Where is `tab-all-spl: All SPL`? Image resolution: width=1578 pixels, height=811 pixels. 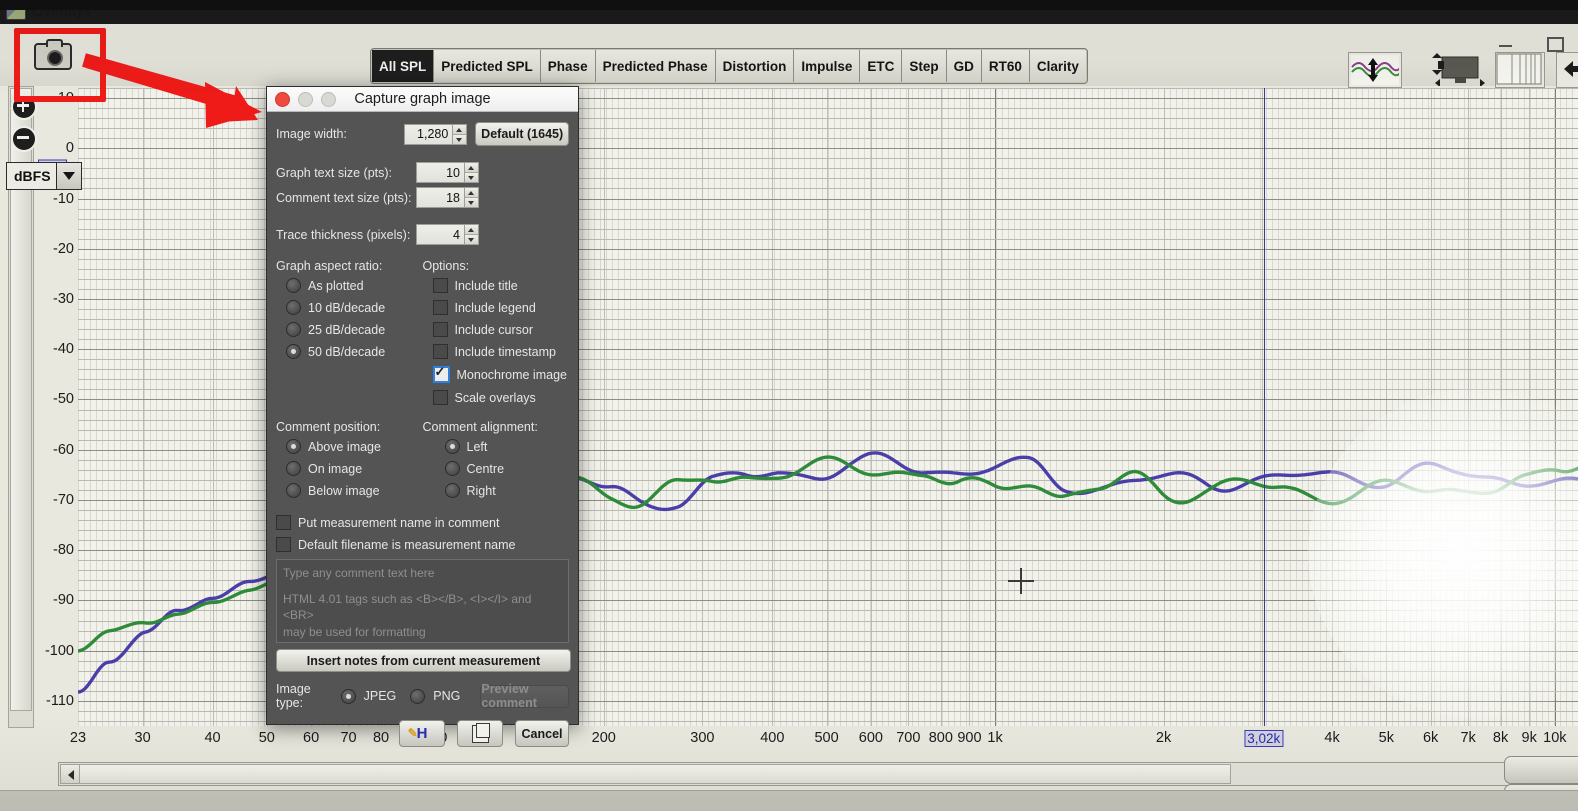 tab-all-spl: All SPL is located at coordinates (403, 66).